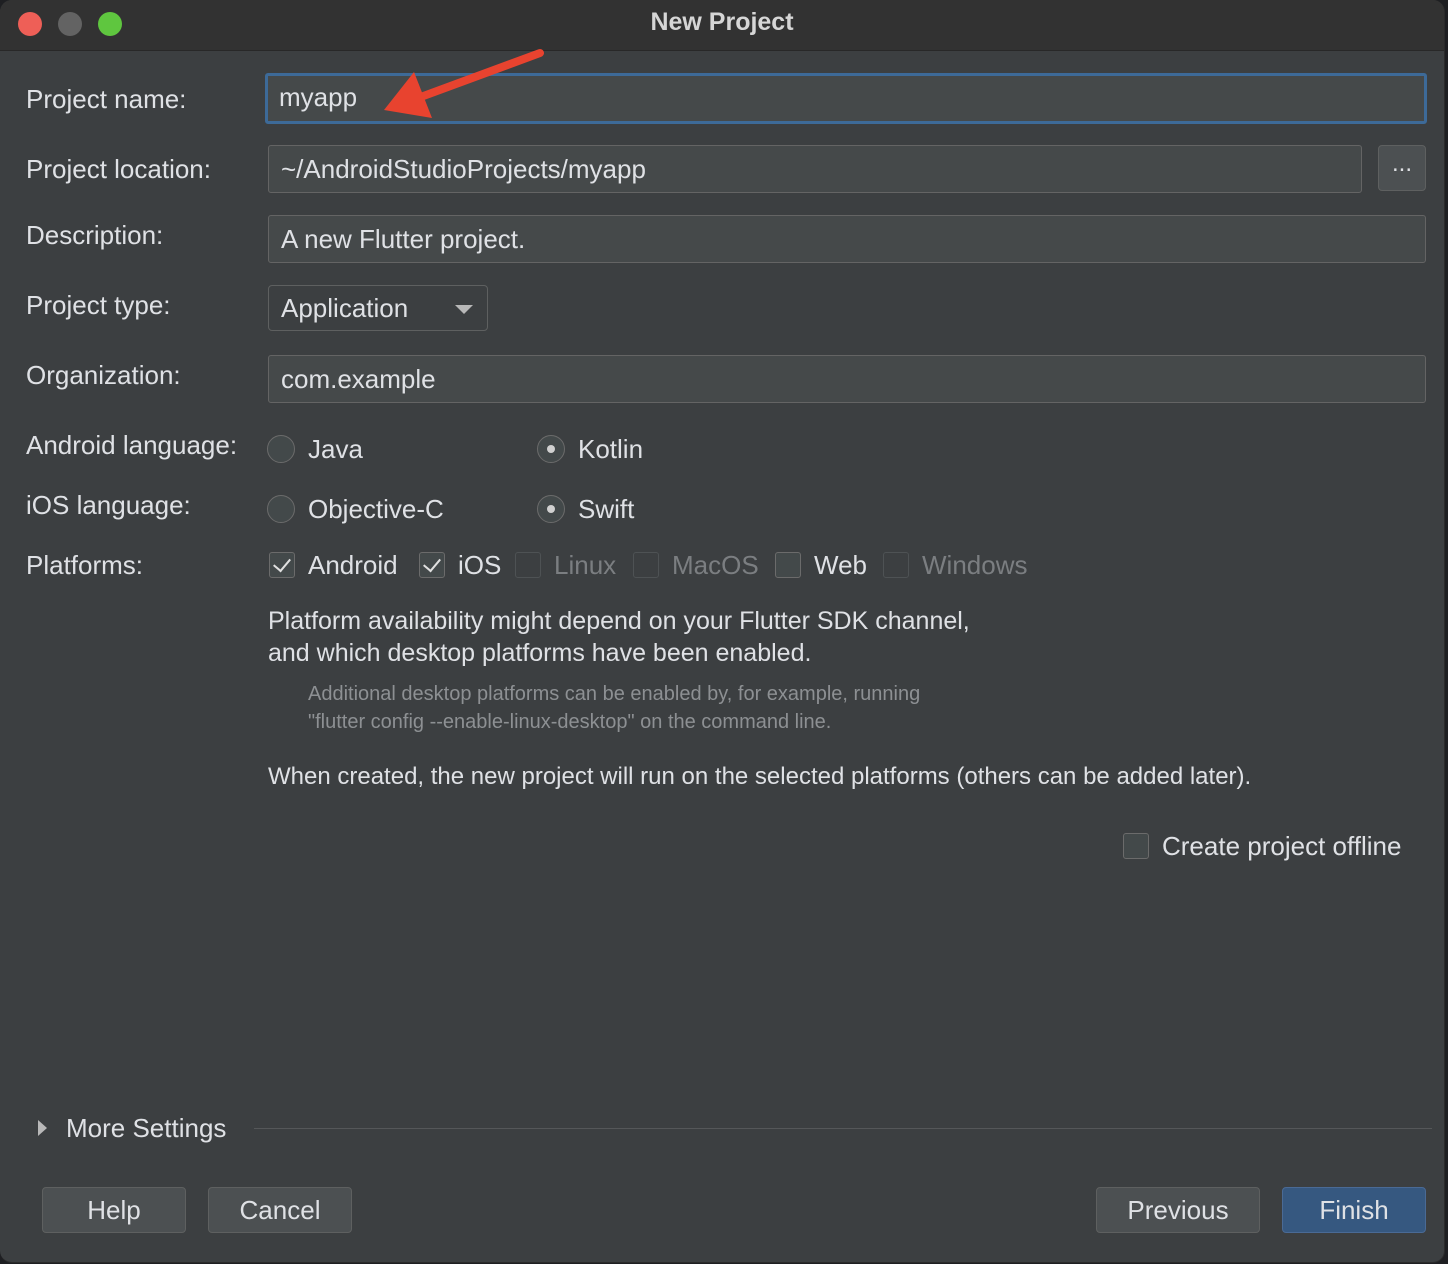 Image resolution: width=1448 pixels, height=1264 pixels. I want to click on annotation-arrow-icon, so click(464, 83).